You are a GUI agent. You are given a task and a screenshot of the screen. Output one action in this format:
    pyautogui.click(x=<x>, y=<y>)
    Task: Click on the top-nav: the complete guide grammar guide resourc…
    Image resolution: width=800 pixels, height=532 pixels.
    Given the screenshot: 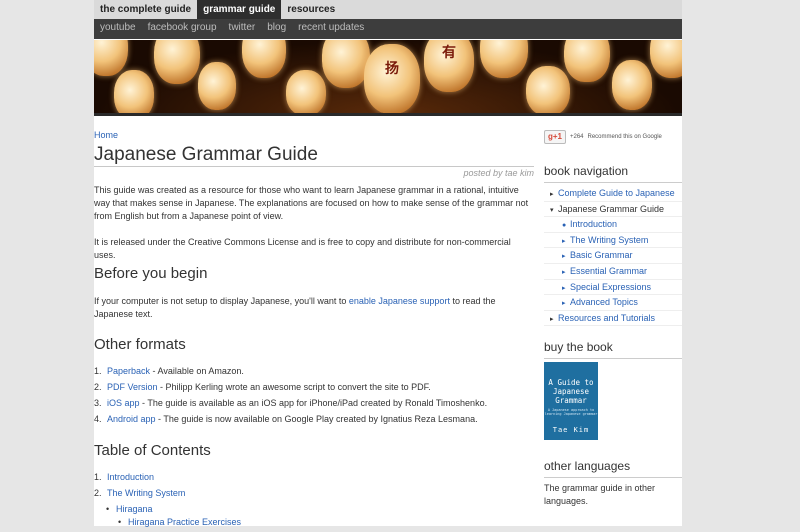 What is the action you would take?
    pyautogui.click(x=388, y=9)
    